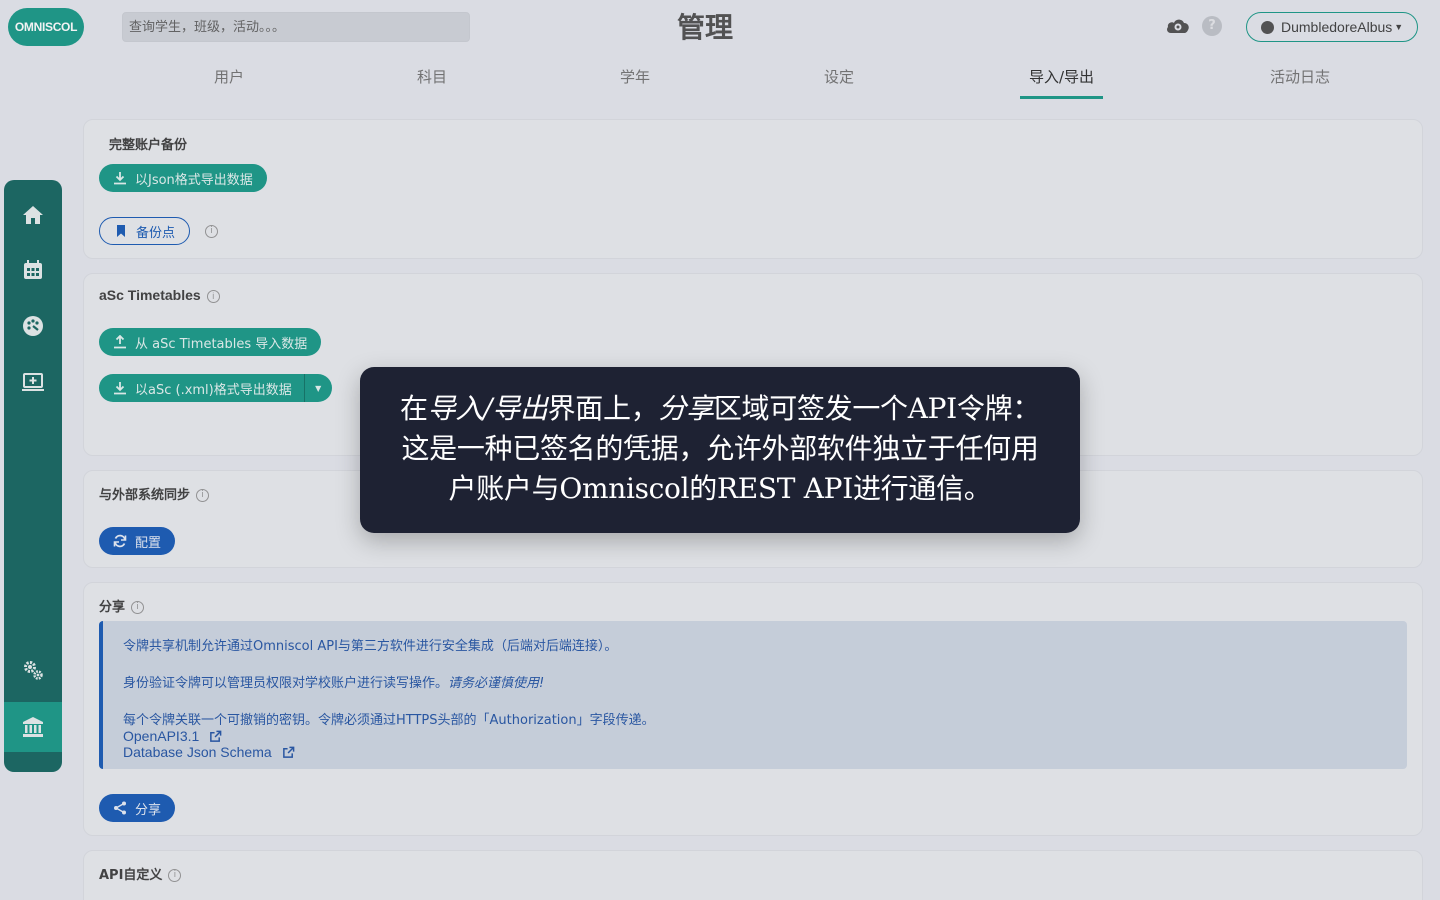 This screenshot has height=900, width=1440. What do you see at coordinates (194, 180) in the screenshot?
I see `export-json-label: 以Json格式导出数据` at bounding box center [194, 180].